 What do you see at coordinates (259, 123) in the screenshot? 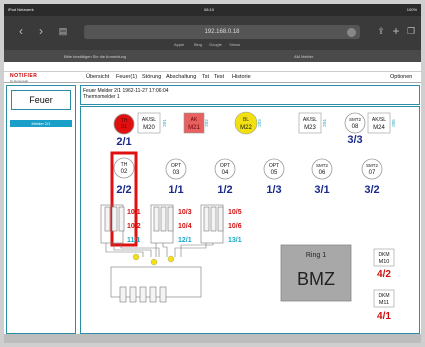
I see `module-side-label: 203` at bounding box center [259, 123].